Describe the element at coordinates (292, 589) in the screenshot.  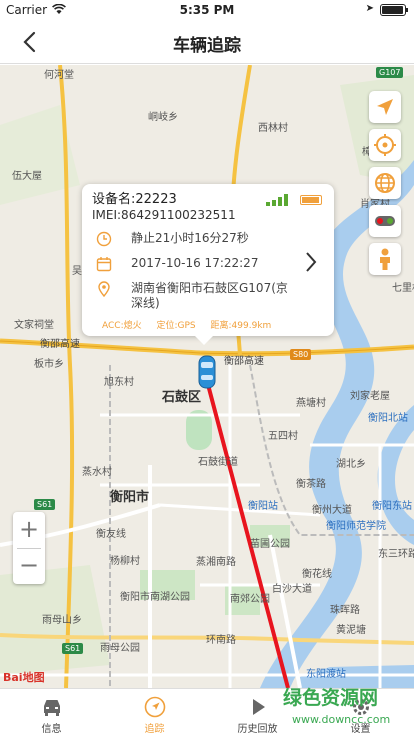
I see `map-label: 白沙大道` at that location.